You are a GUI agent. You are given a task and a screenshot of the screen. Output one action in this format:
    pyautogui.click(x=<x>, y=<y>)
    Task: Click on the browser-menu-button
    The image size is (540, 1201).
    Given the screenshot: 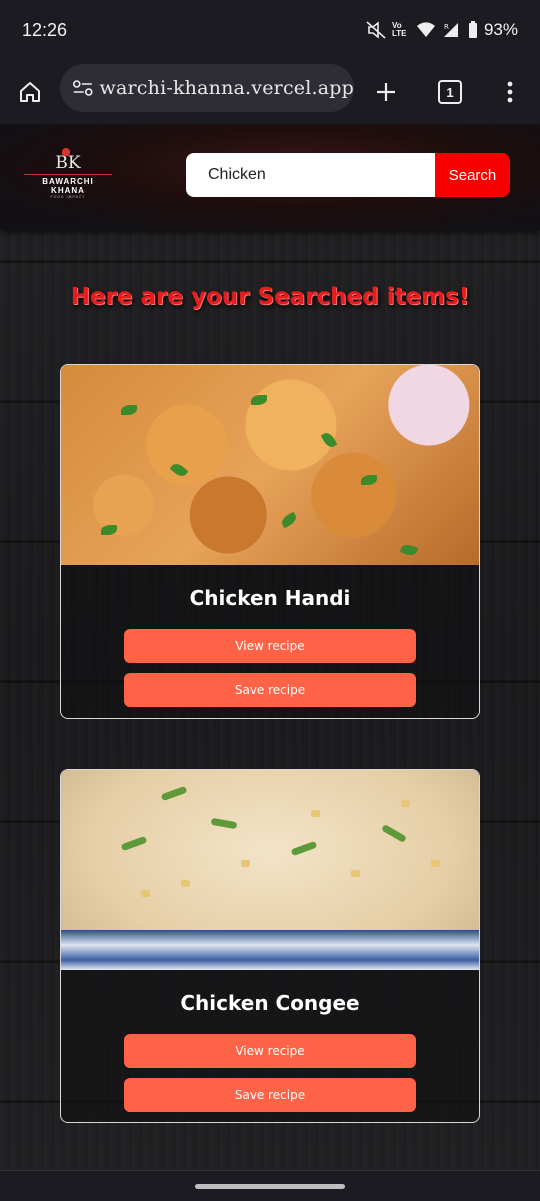 What is the action you would take?
    pyautogui.click(x=510, y=92)
    